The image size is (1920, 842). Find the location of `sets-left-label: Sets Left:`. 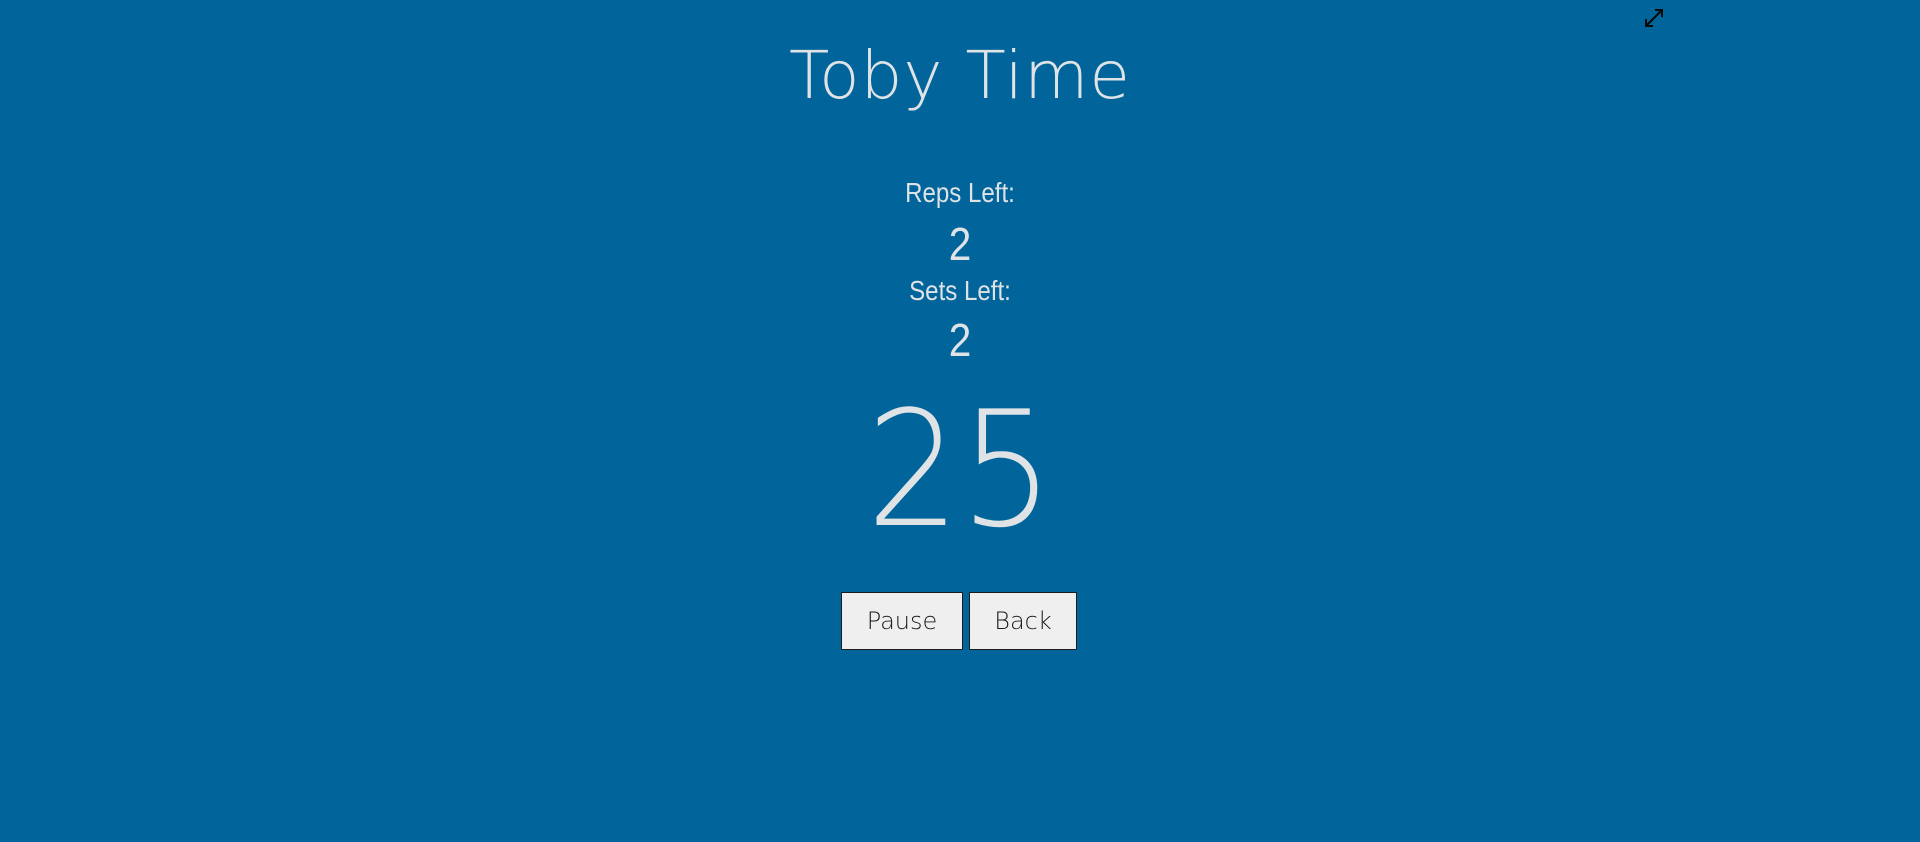

sets-left-label: Sets Left: is located at coordinates (960, 290).